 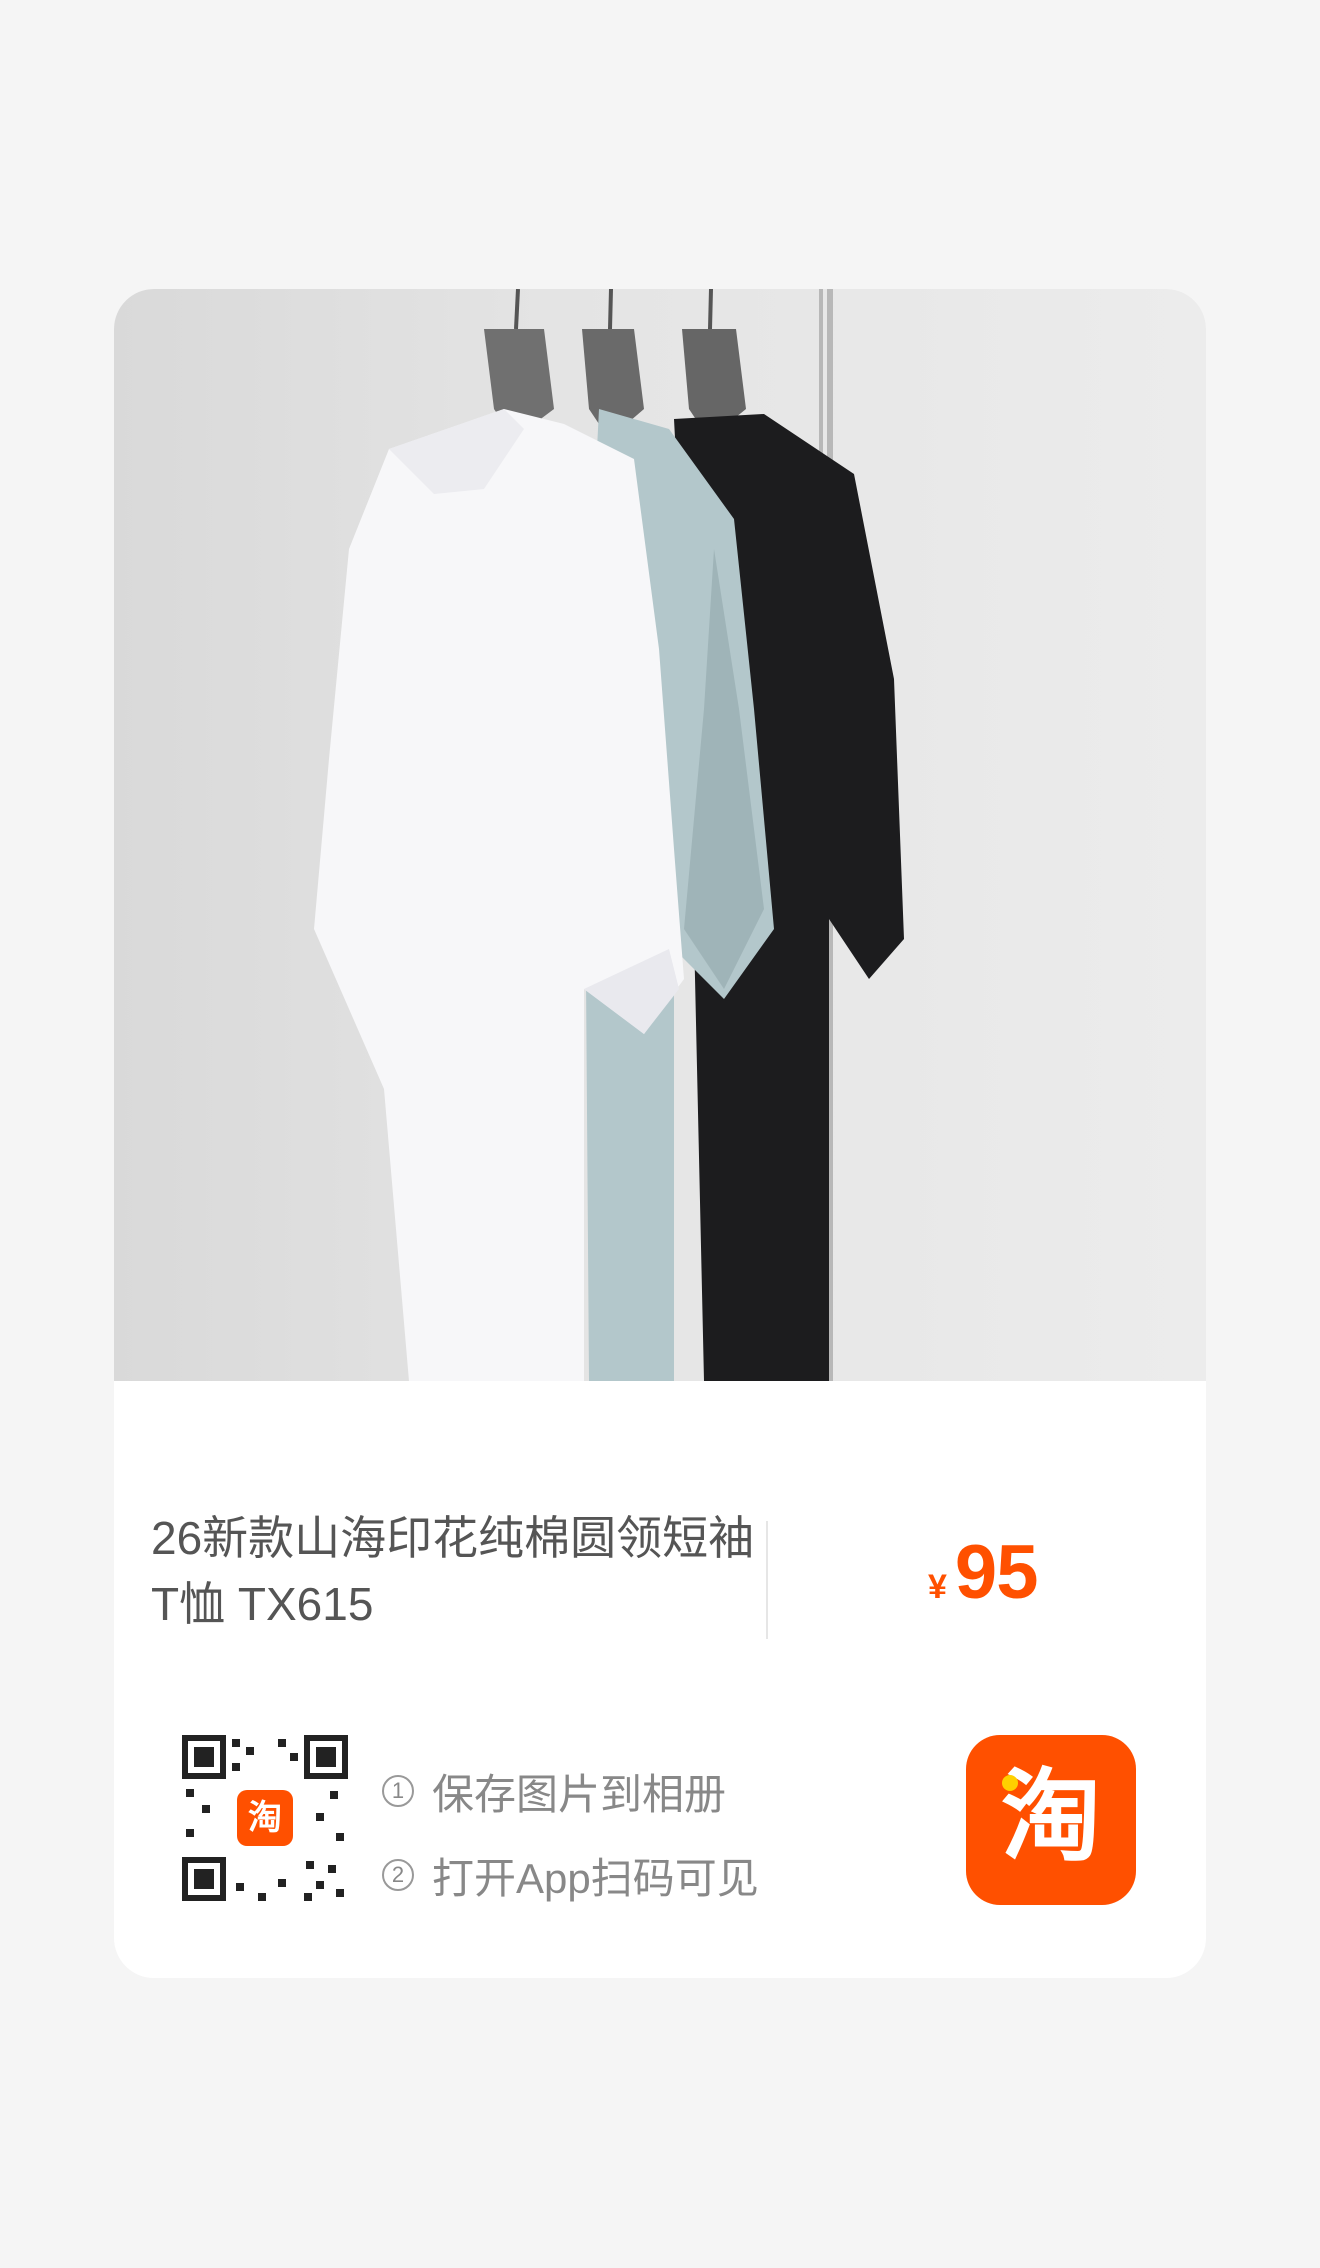 I want to click on step-2-marker: 2, so click(x=398, y=1875).